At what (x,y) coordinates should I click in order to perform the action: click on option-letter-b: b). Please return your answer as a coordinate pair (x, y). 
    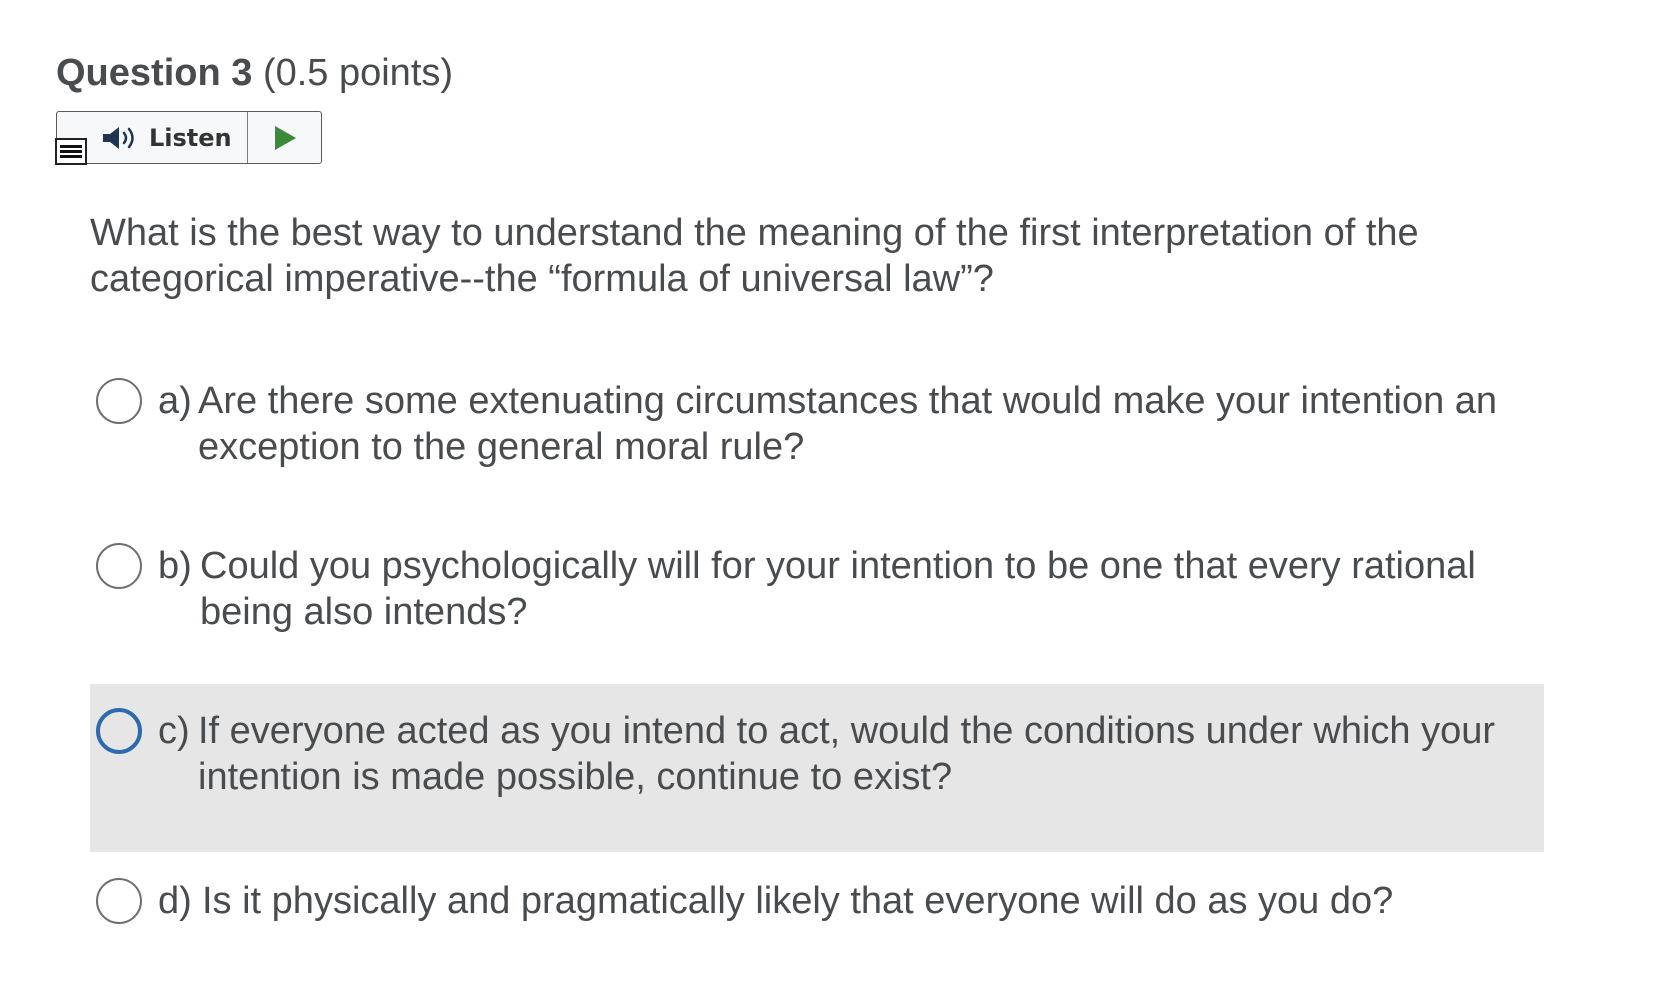
    Looking at the image, I should click on (175, 566).